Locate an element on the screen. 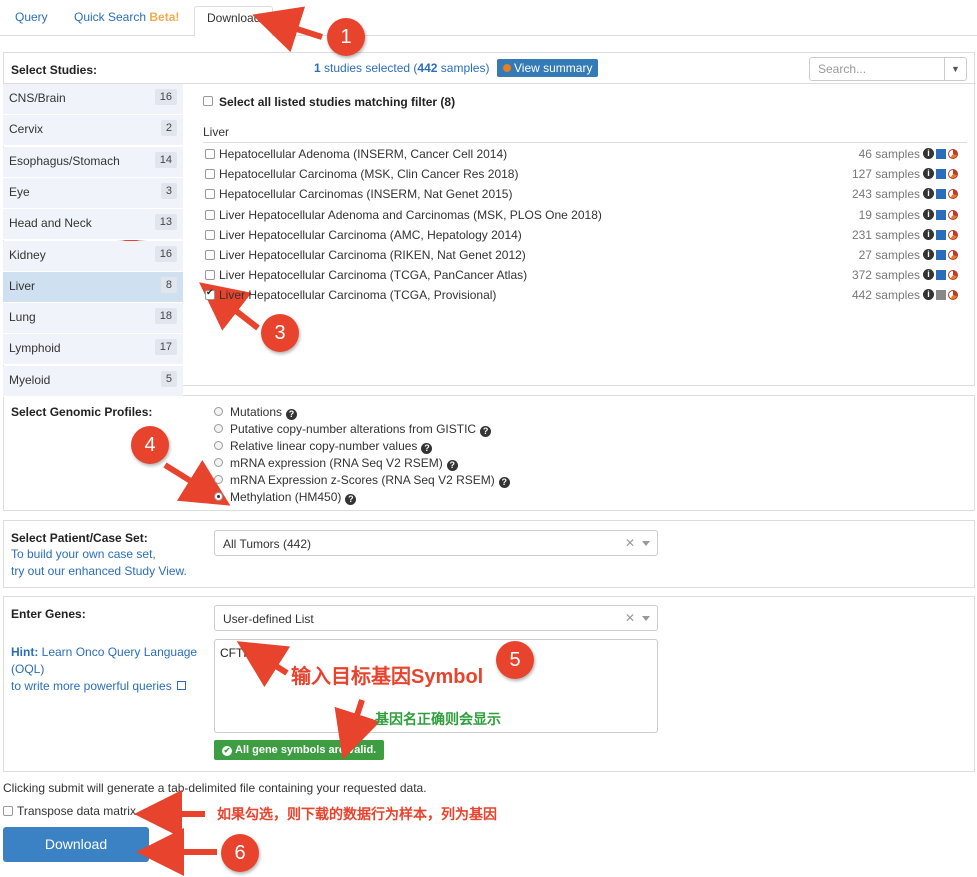  category-kidney: Kidney 16 is located at coordinates (93, 256).